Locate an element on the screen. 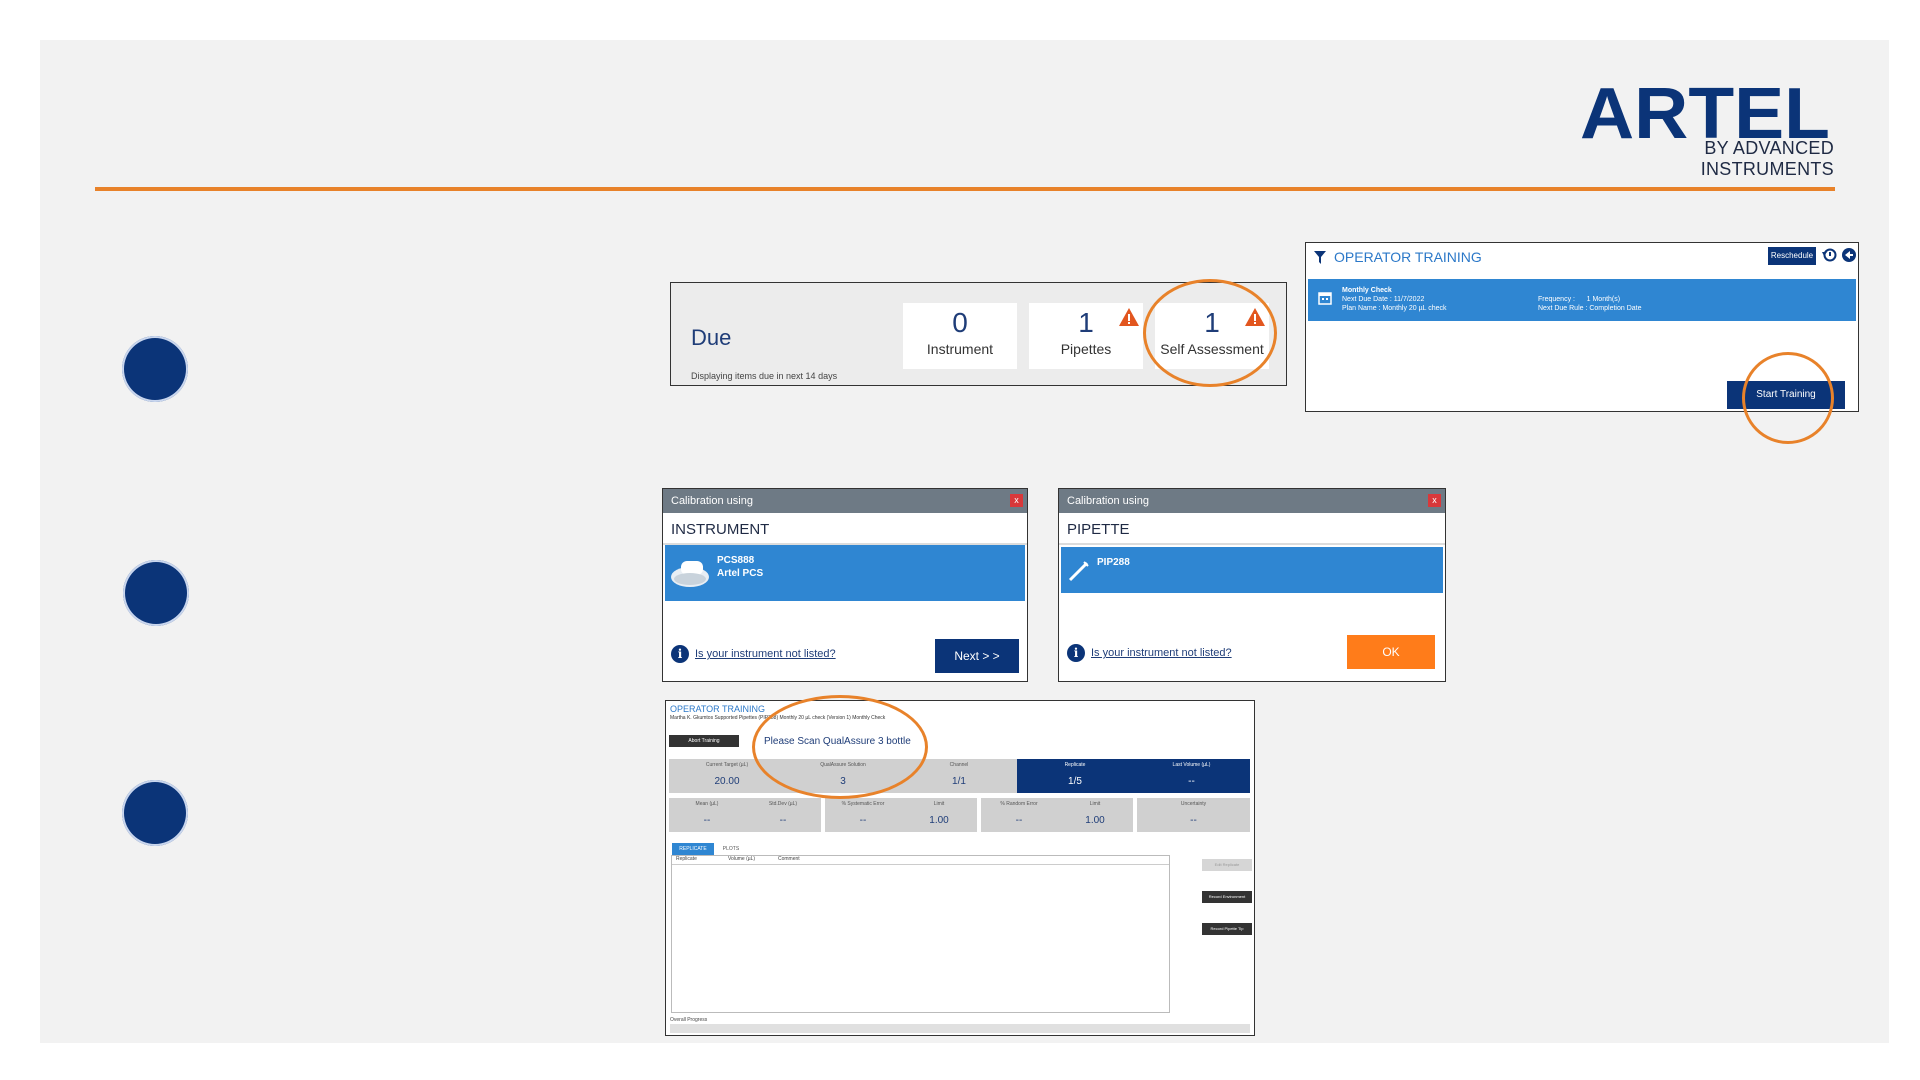  reschedule-button: Reschedule is located at coordinates (1792, 256).